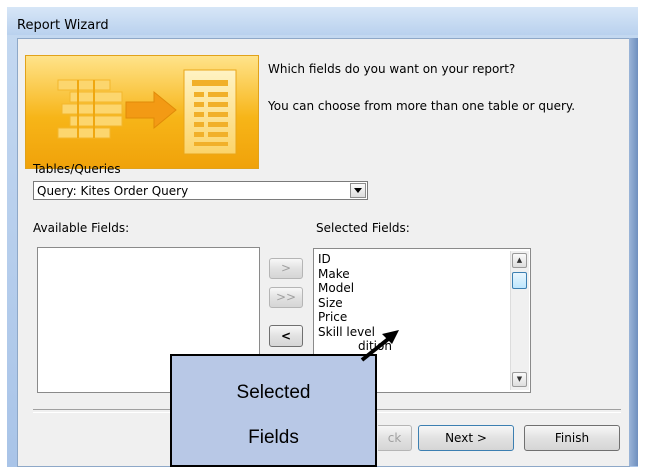 The width and height of the screenshot is (646, 475). What do you see at coordinates (392, 69) in the screenshot?
I see `wizard-question: Which fields do you want on your report?` at bounding box center [392, 69].